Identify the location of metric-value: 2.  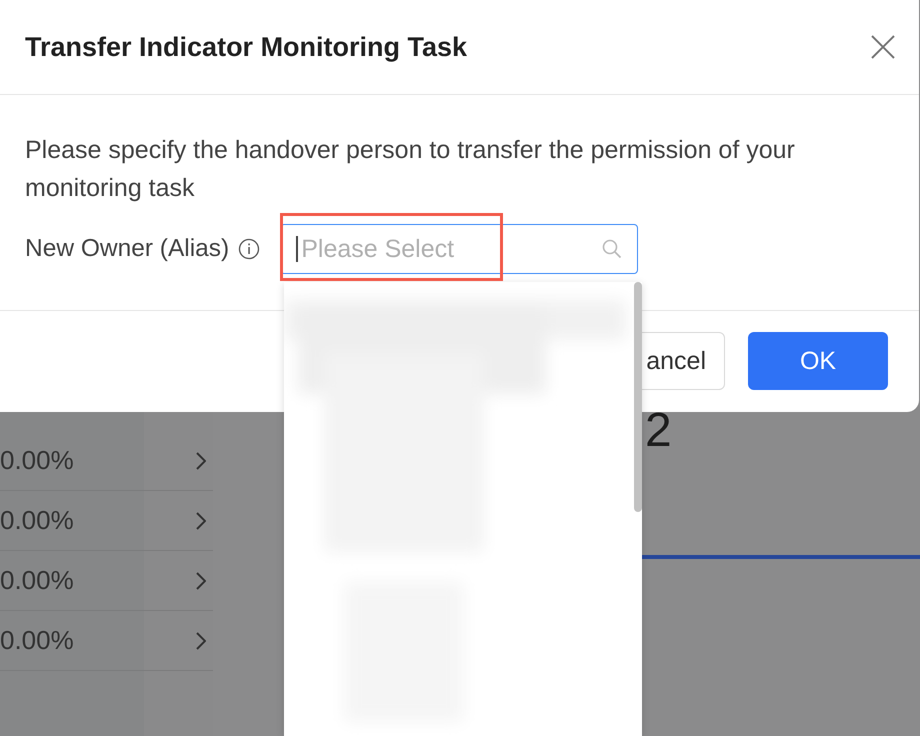
(658, 431).